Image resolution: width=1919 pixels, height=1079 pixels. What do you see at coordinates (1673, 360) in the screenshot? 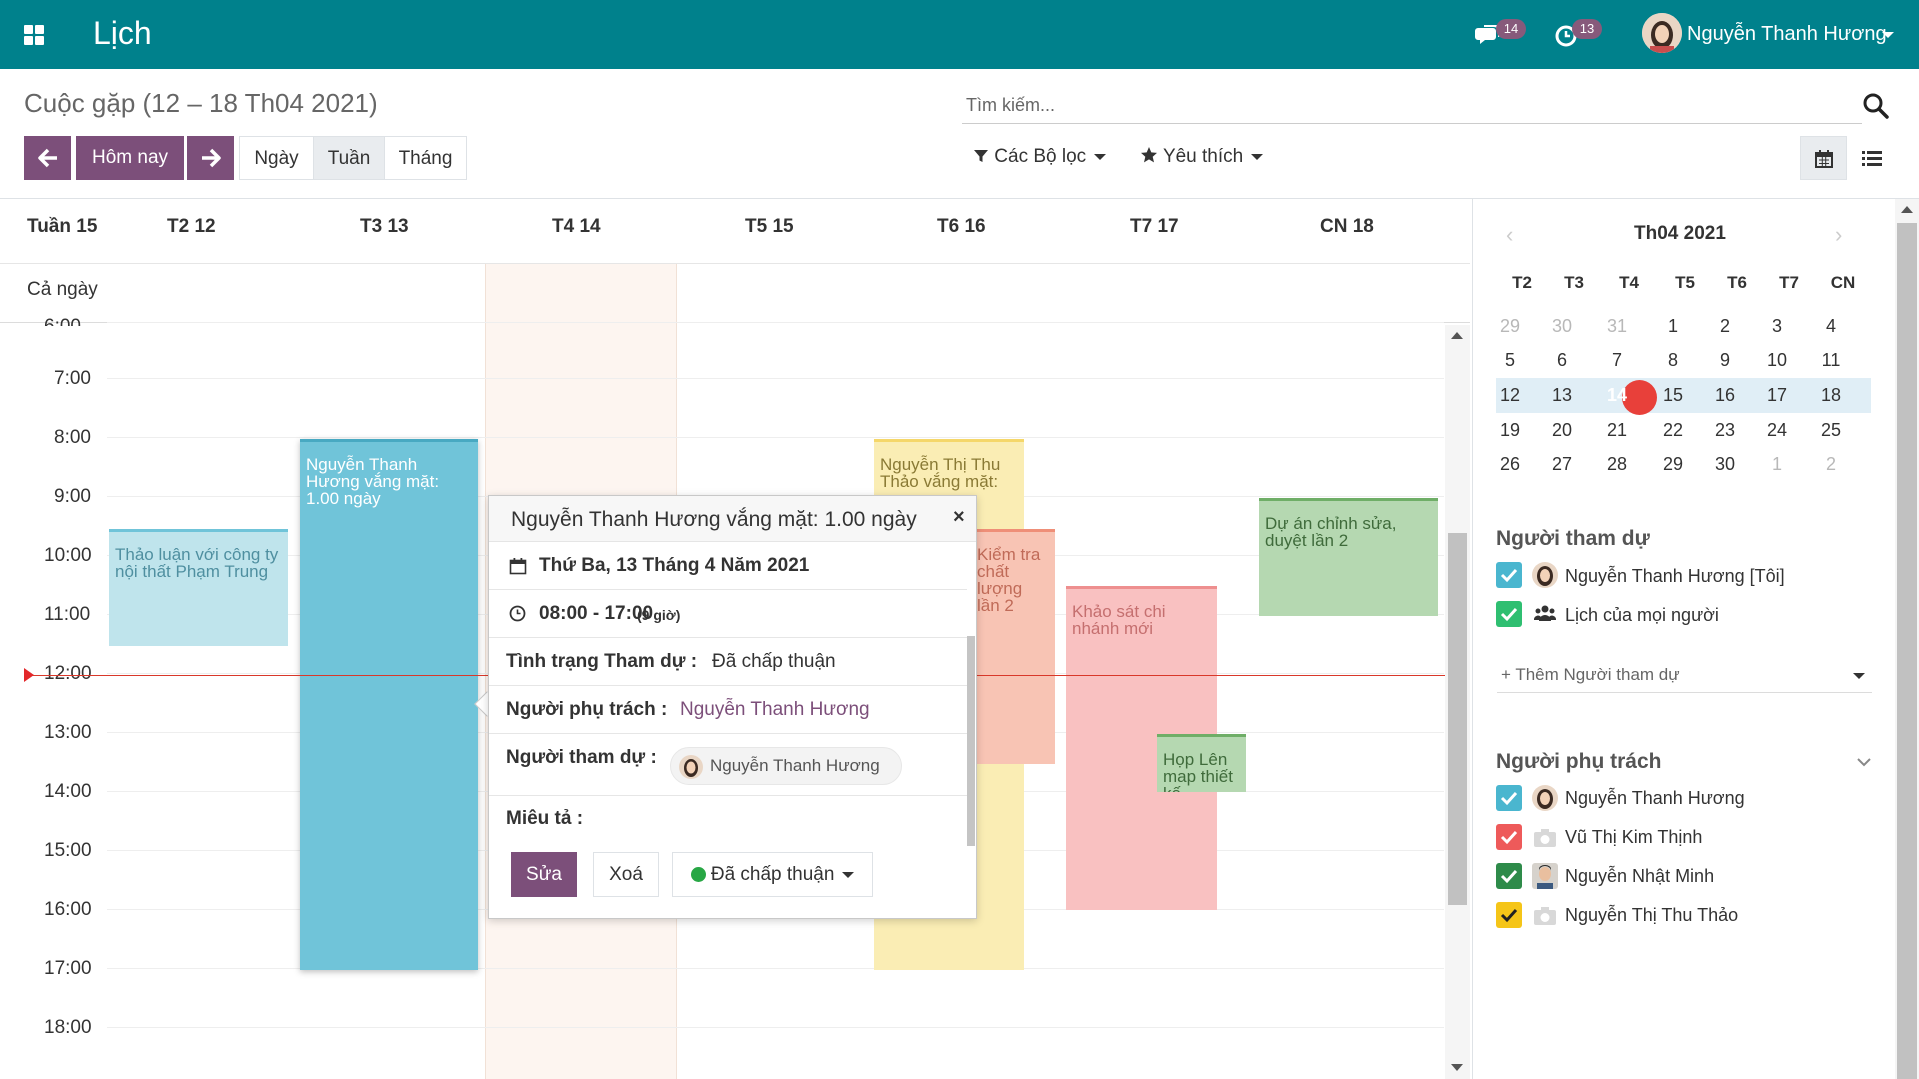
I see `mini-calendar-day: 8` at bounding box center [1673, 360].